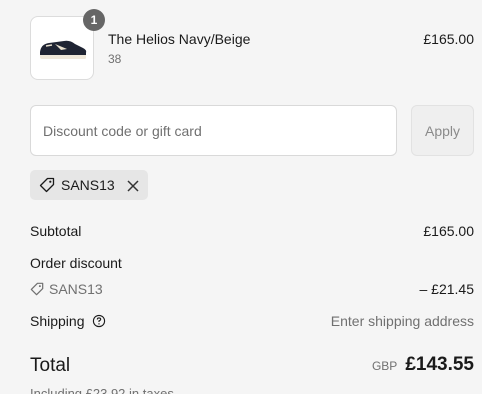 This screenshot has width=482, height=394. I want to click on subtotal-label: Subtotal, so click(56, 231).